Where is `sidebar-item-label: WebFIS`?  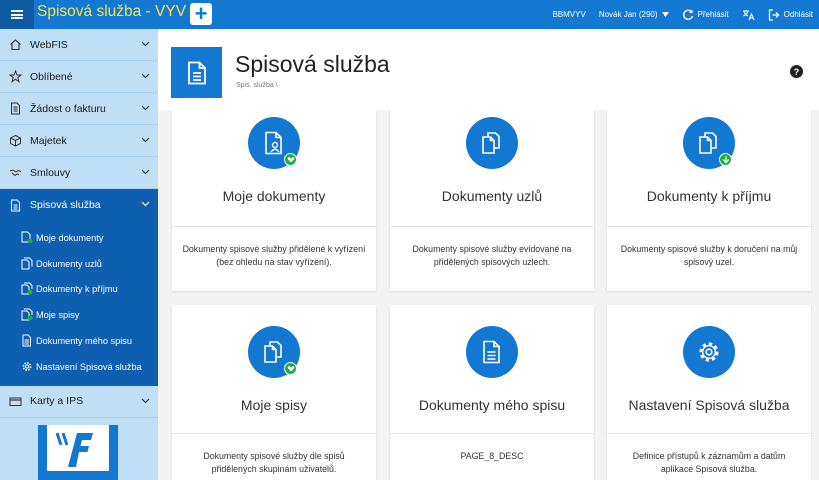 sidebar-item-label: WebFIS is located at coordinates (49, 44).